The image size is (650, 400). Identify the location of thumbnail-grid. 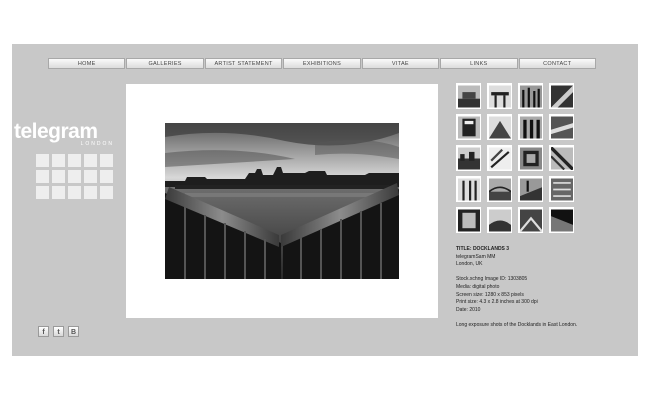
(515, 158).